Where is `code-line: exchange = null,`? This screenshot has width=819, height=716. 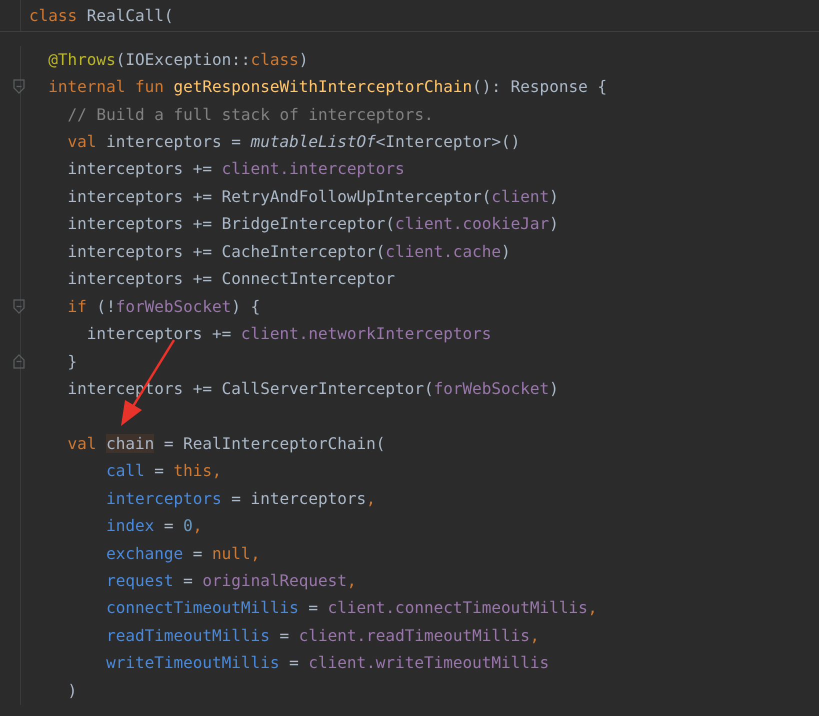 code-line: exchange = null, is located at coordinates (183, 553).